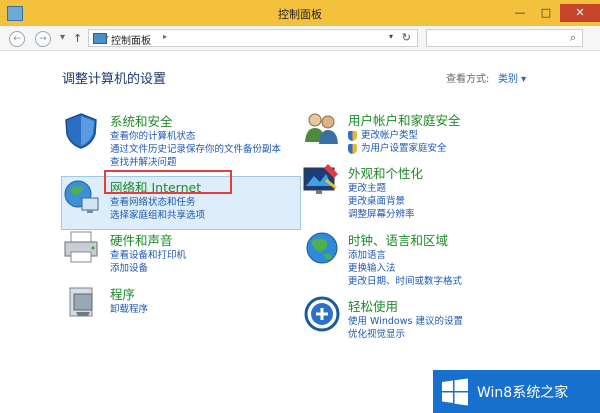 This screenshot has width=600, height=413. I want to click on link-file-history-backup: 通过文件历史记录保存你的文件备份副本, so click(195, 149).